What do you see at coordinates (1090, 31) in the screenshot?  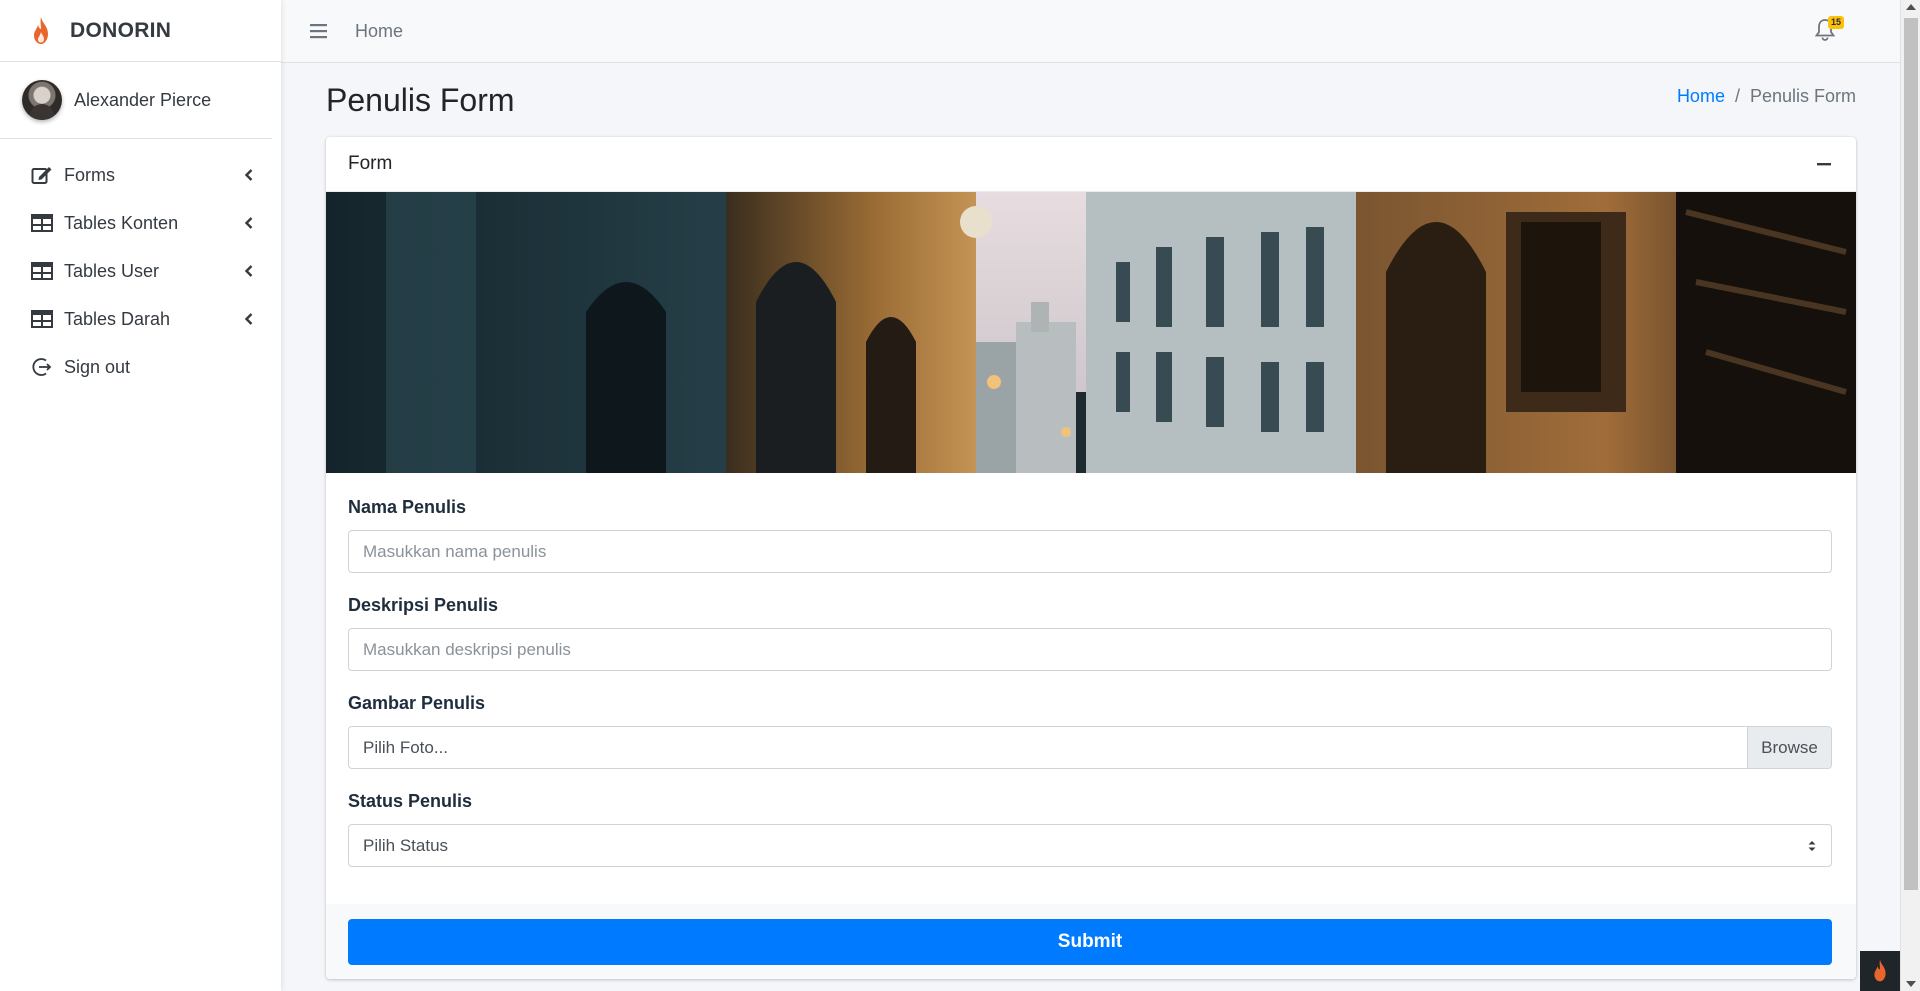 I see `top-navbar: Home 15` at bounding box center [1090, 31].